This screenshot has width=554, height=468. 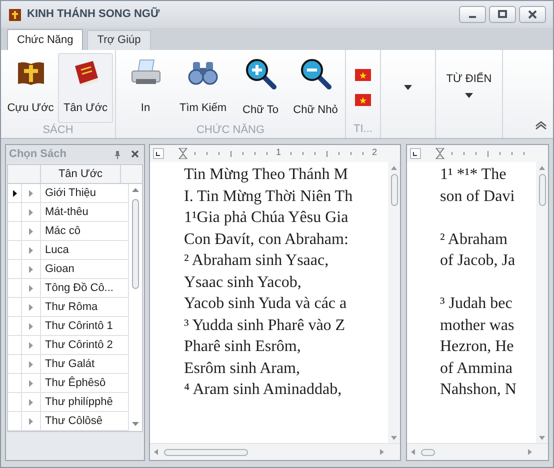 I want to click on book-name: Thư Côlôsê, so click(x=81, y=421).